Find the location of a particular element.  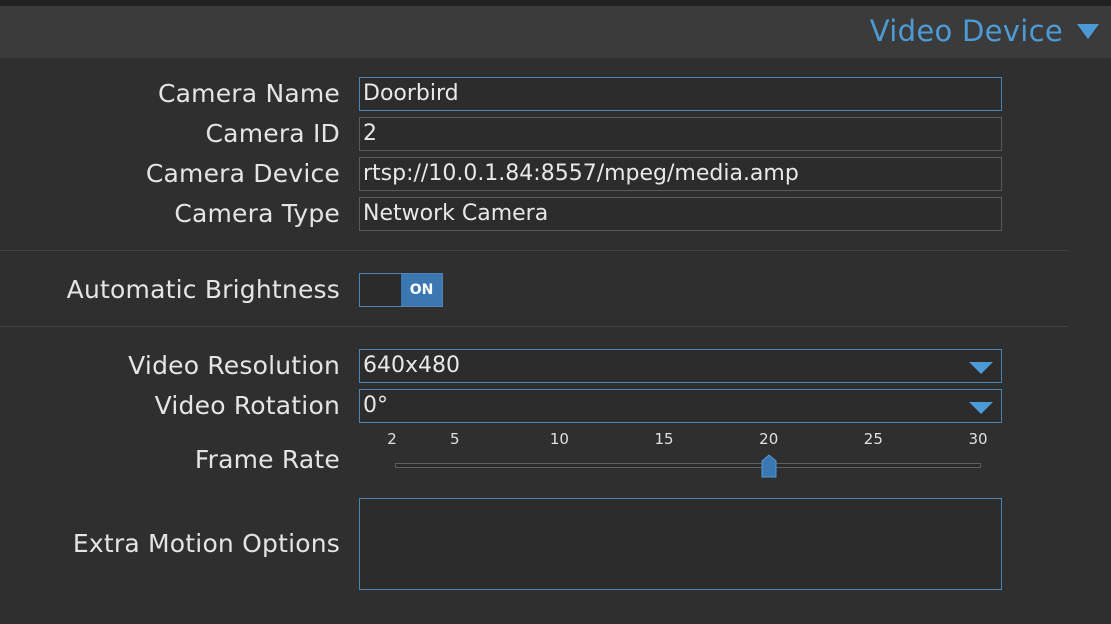

video-rotation-label: Video Rotation is located at coordinates (247, 405).